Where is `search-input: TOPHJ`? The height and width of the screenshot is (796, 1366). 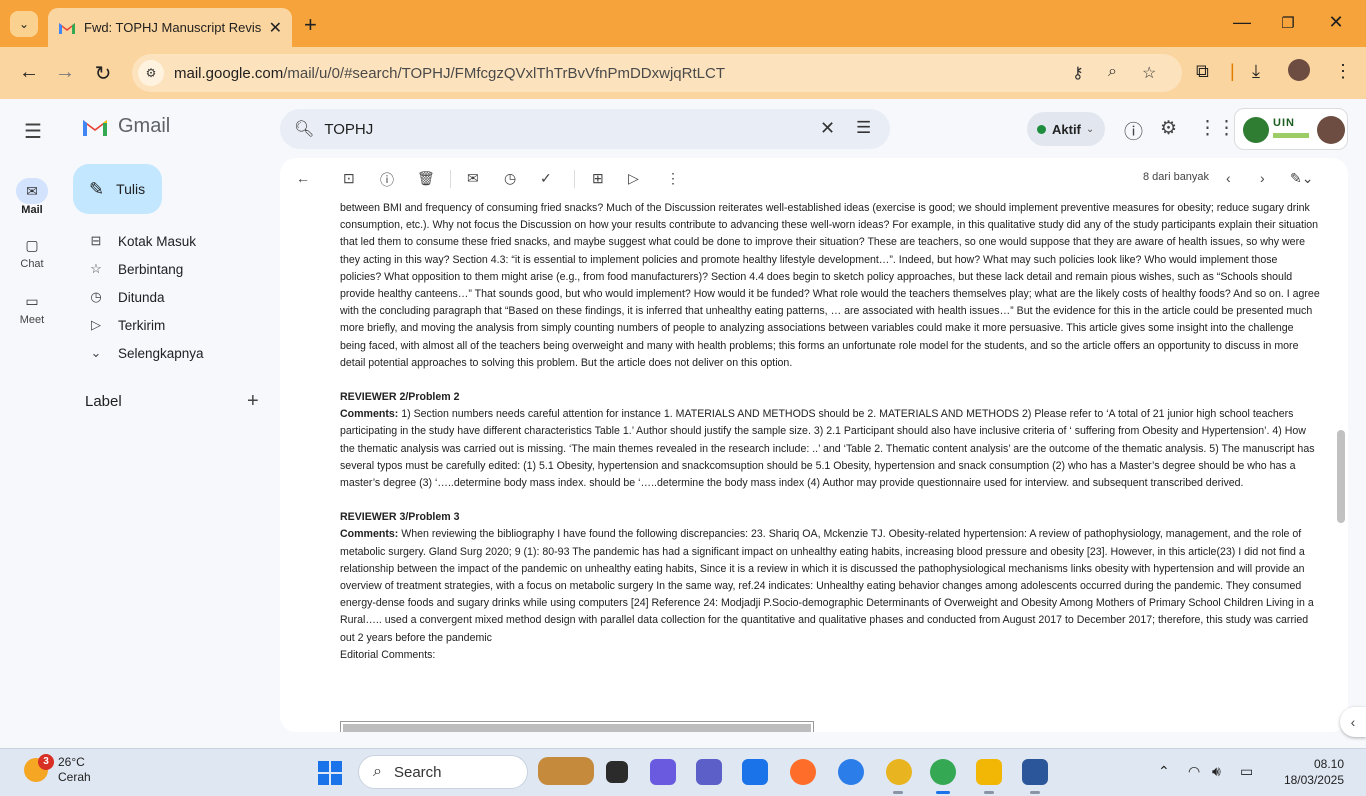 search-input: TOPHJ is located at coordinates (348, 129).